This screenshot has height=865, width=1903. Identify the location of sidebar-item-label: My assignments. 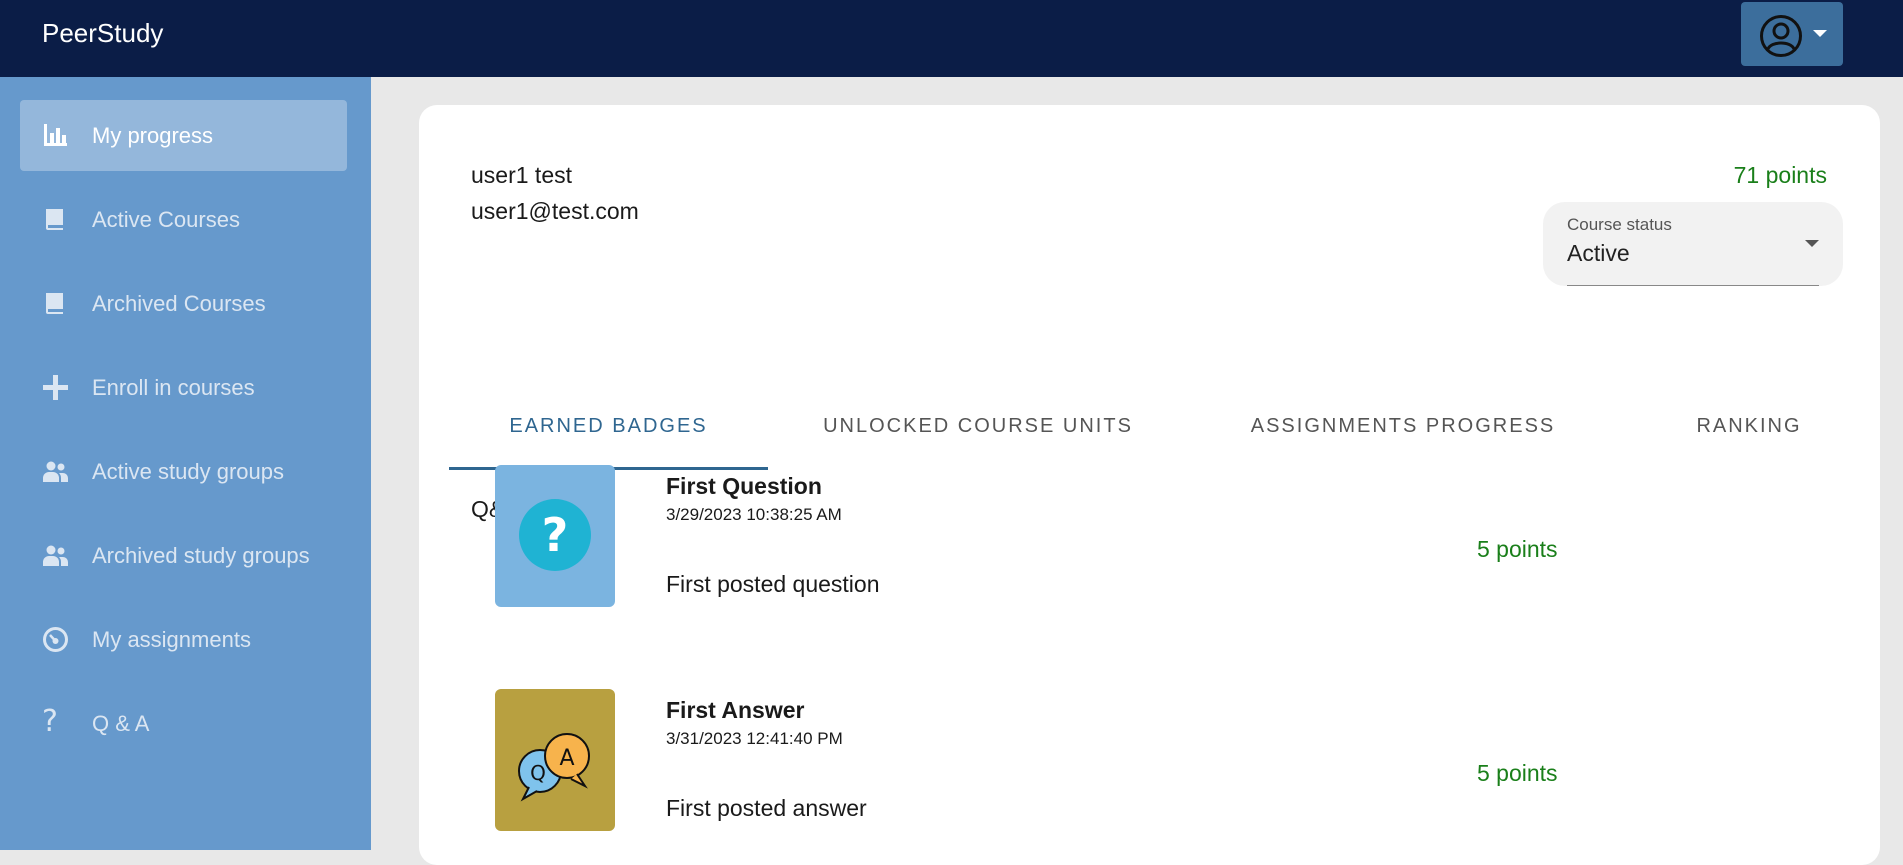
(171, 639).